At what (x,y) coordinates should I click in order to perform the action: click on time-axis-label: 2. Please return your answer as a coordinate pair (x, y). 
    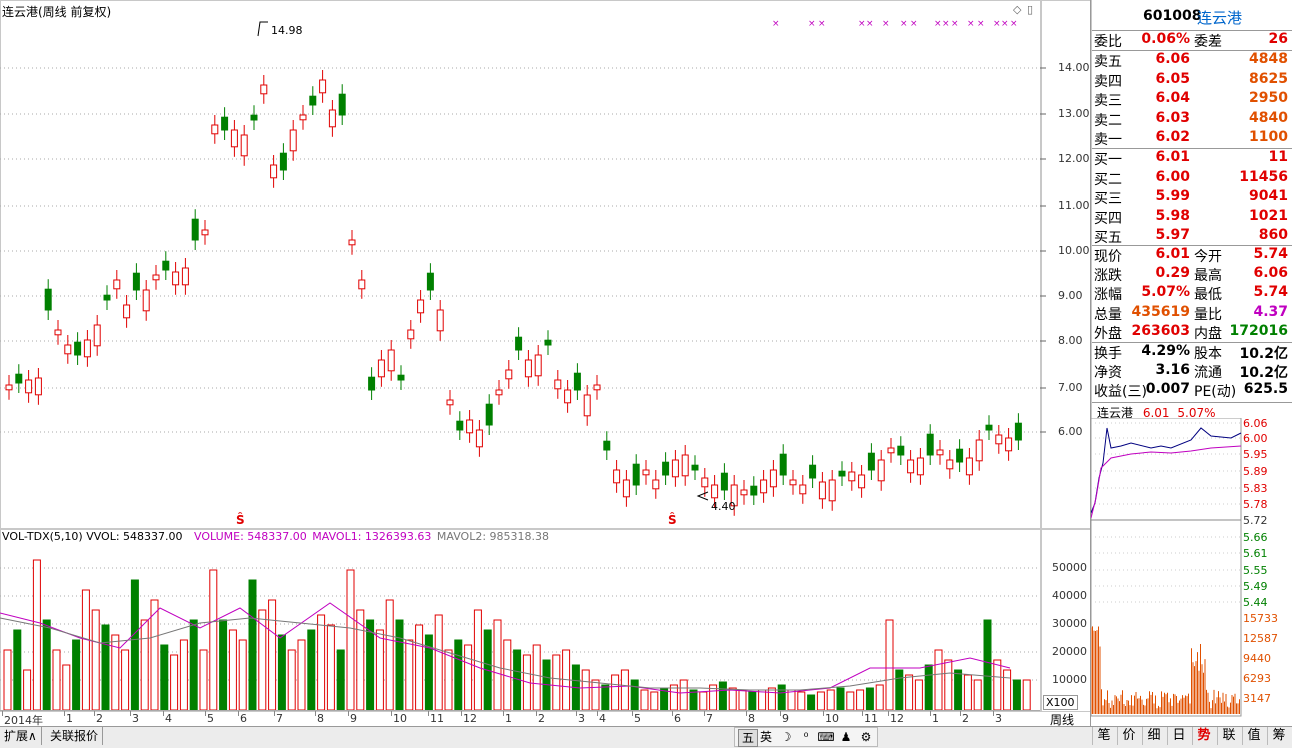
    Looking at the image, I should click on (99, 718).